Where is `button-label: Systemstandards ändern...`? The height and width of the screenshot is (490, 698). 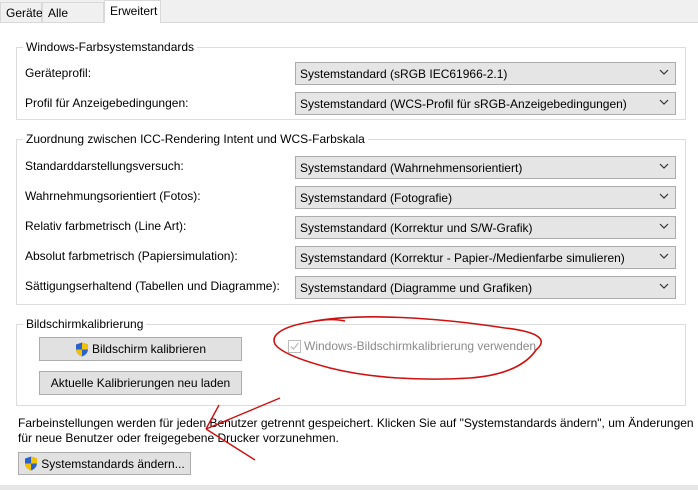
button-label: Systemstandards ändern... is located at coordinates (113, 463).